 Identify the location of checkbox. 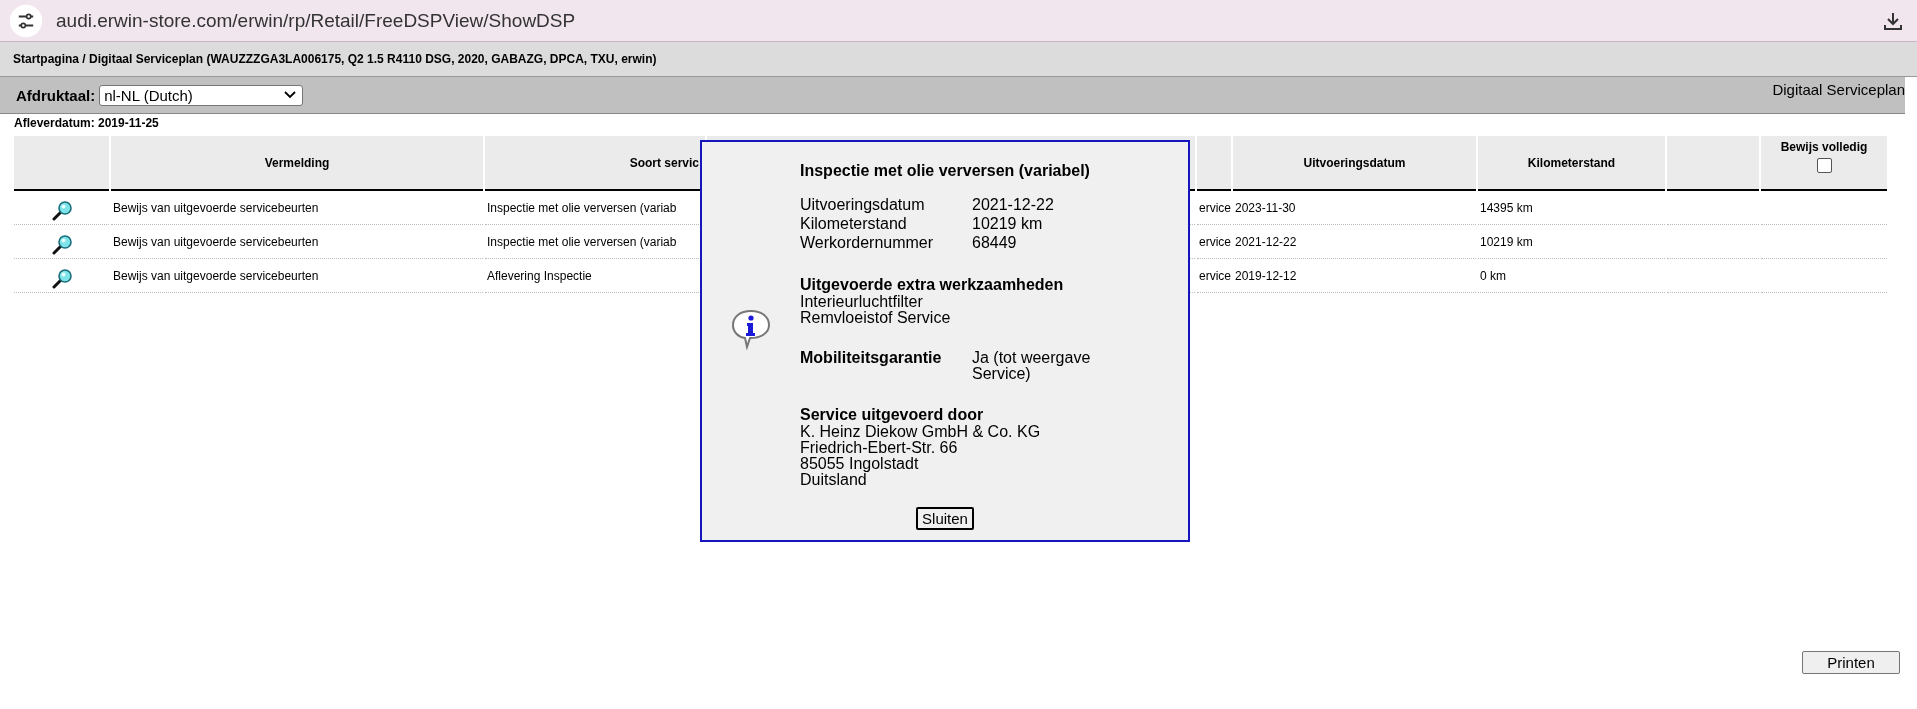
(1824, 165).